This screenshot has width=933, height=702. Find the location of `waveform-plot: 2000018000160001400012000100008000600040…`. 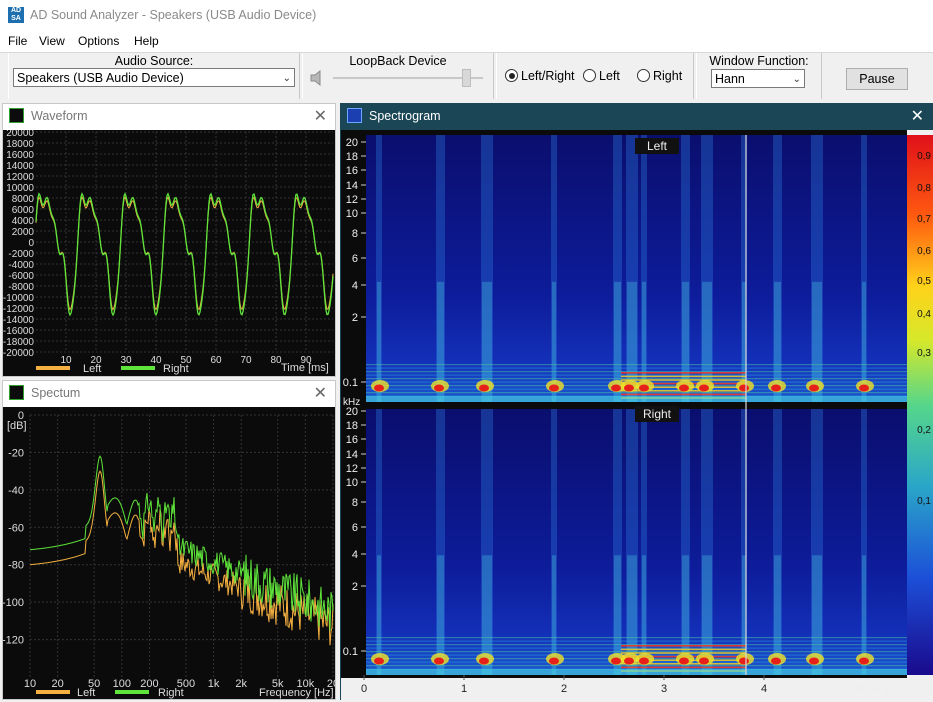

waveform-plot: 2000018000160001400012000100008000600040… is located at coordinates (169, 253).